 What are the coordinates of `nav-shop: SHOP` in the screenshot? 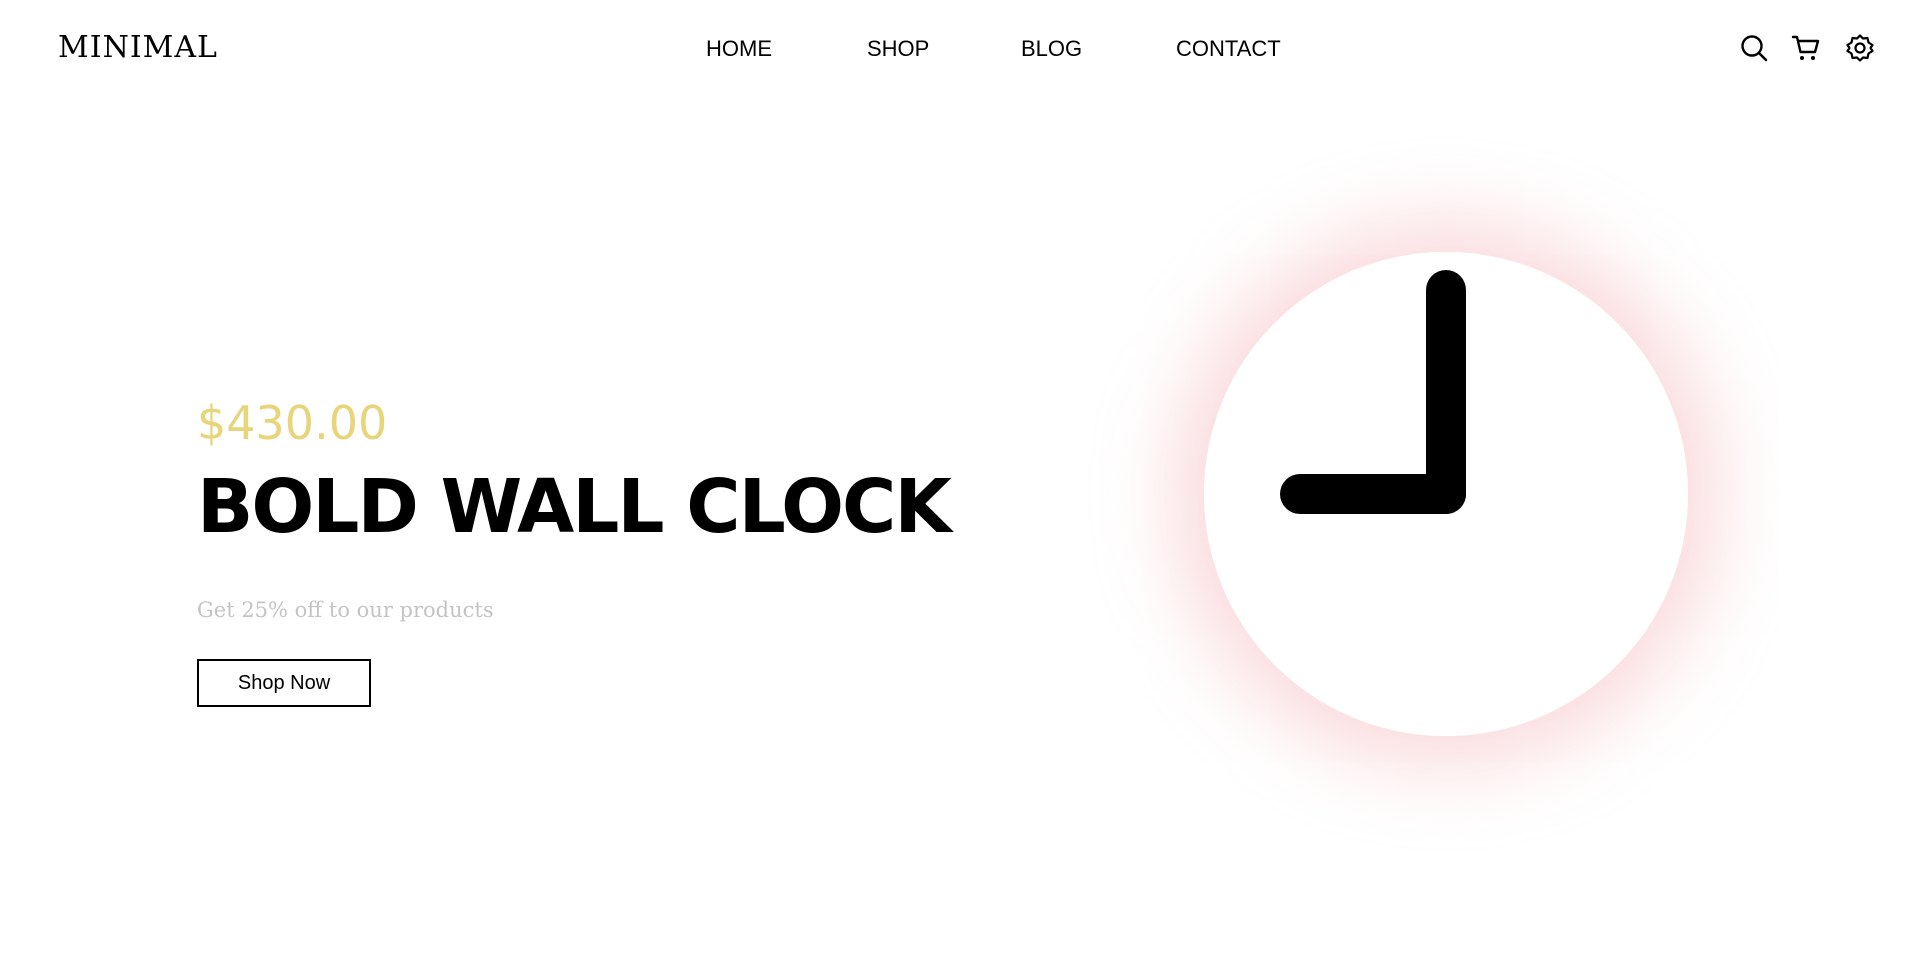 It's located at (898, 49).